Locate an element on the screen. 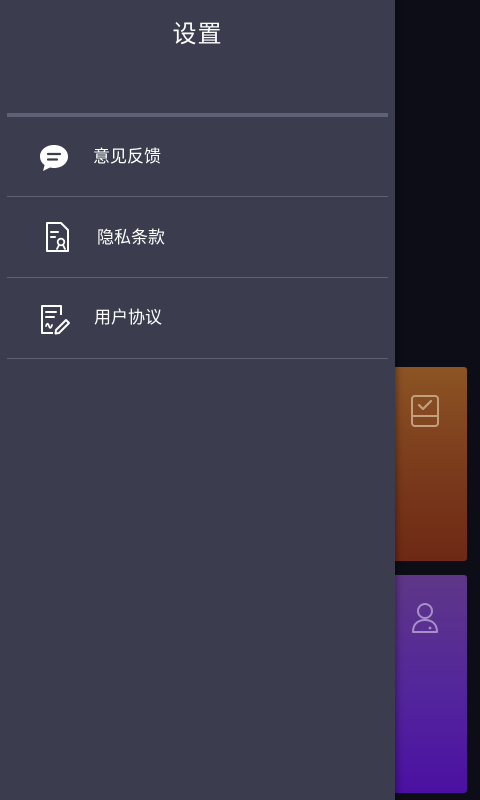  menu-item-label: 隐私条款 is located at coordinates (131, 238).